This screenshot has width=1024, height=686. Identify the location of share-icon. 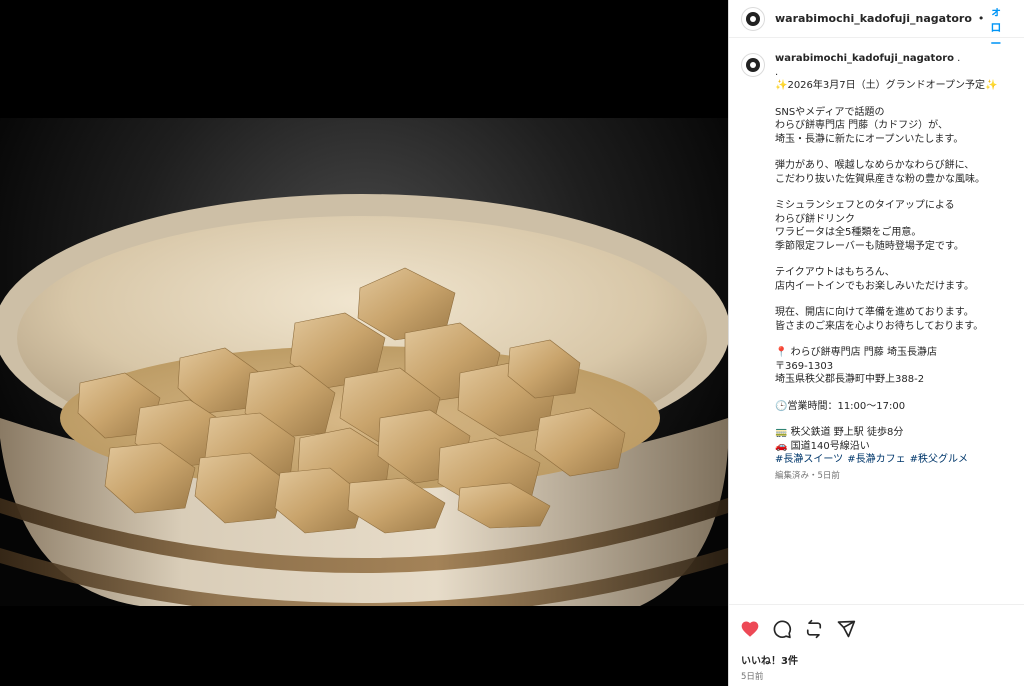
(846, 628).